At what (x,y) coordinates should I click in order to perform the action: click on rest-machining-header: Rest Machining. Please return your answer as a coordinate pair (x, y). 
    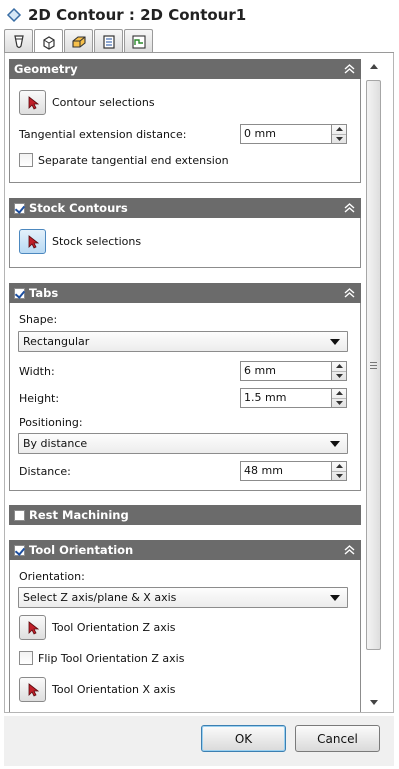
    Looking at the image, I should click on (185, 515).